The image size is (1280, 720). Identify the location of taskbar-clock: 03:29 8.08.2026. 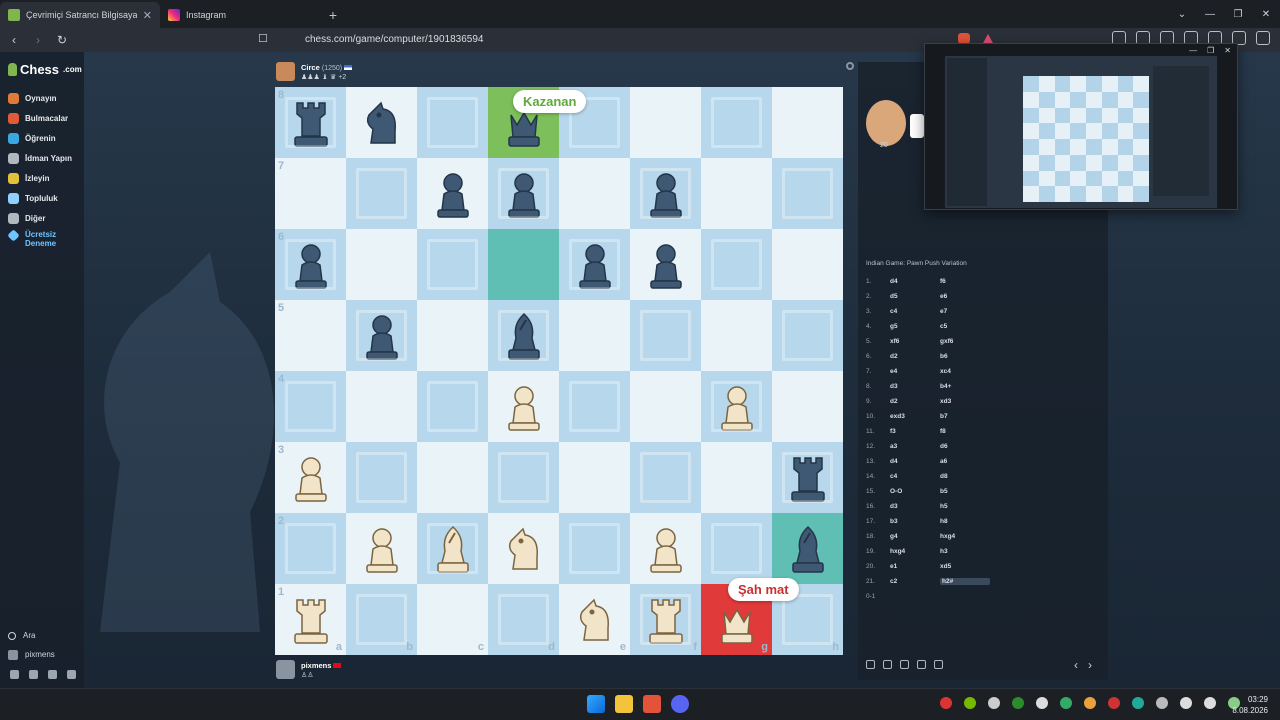
(1250, 705).